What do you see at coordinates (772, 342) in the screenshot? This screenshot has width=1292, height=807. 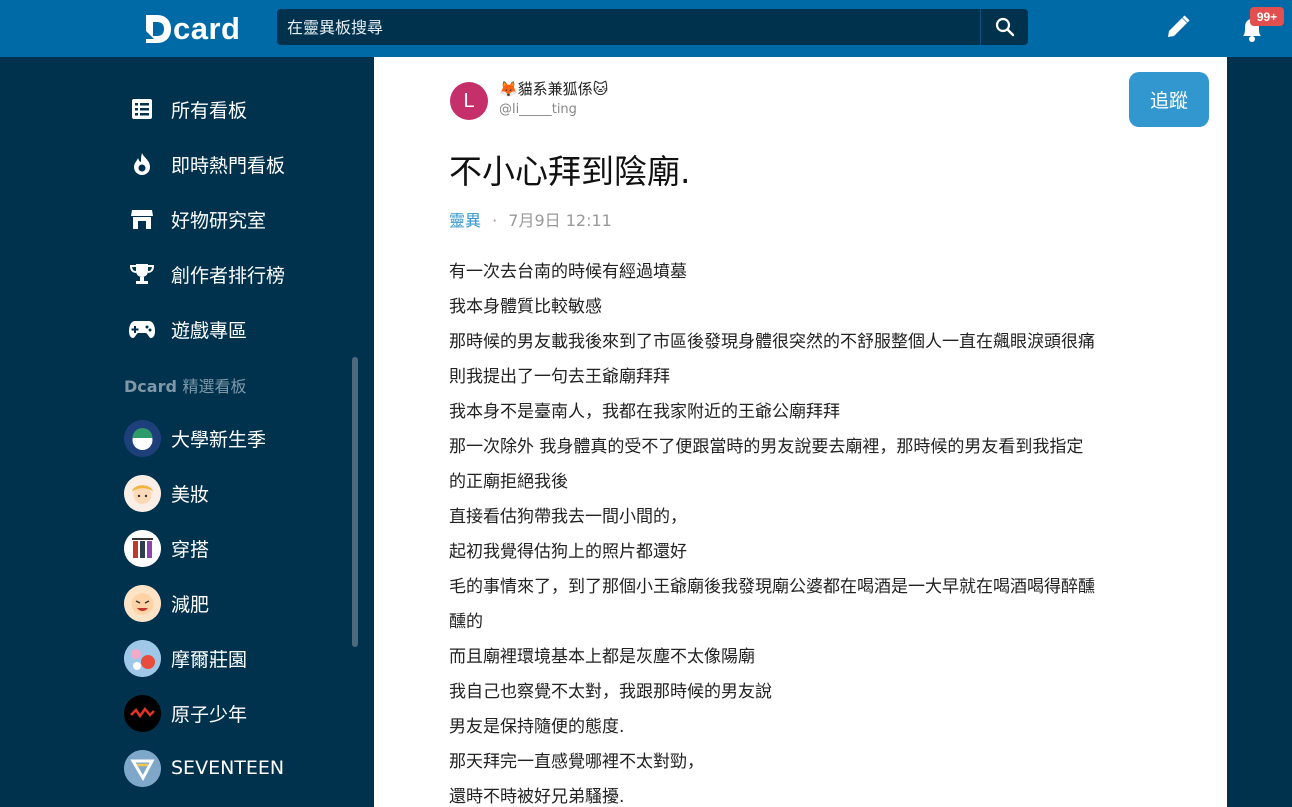 I see `post-body-line: 那時候的男友載我後來到了市區後發現身體很突然的不舒服整個人一直在飆眼淚頭很痛` at bounding box center [772, 342].